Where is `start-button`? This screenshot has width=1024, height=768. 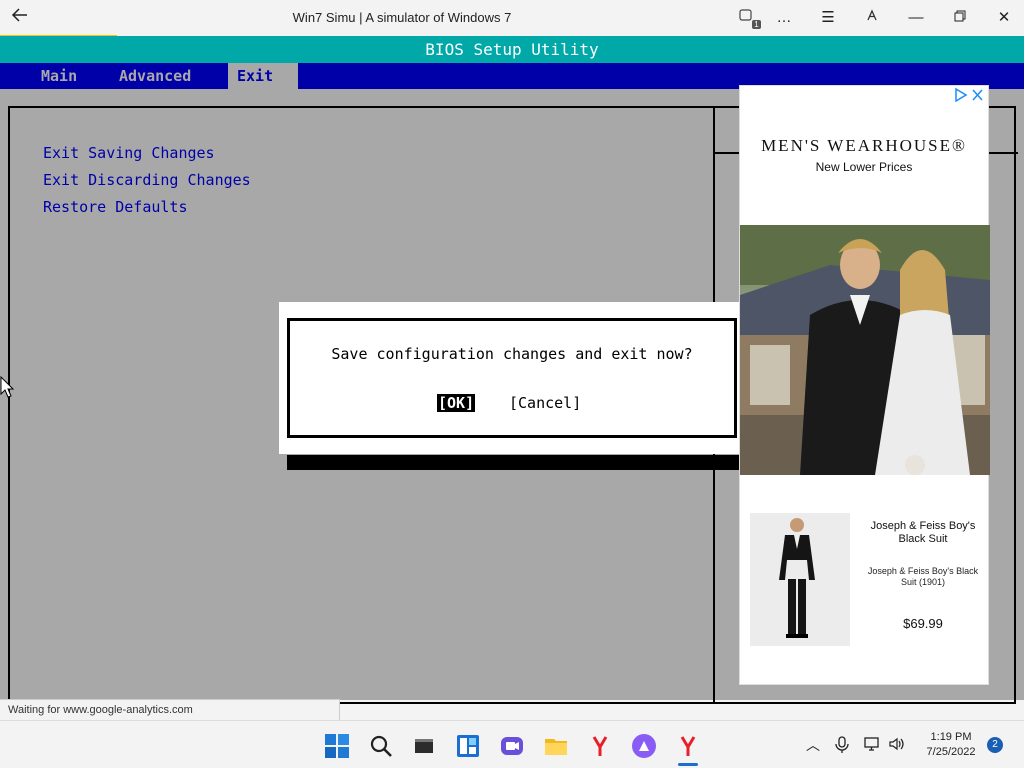 start-button is located at coordinates (337, 746).